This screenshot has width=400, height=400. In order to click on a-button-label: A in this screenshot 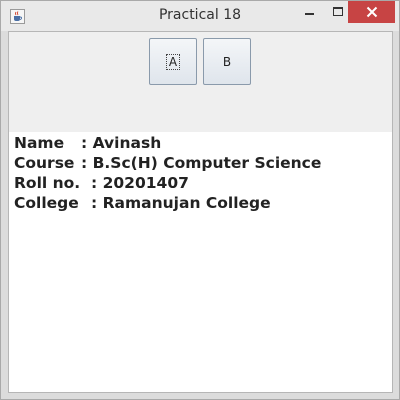, I will do `click(173, 61)`.